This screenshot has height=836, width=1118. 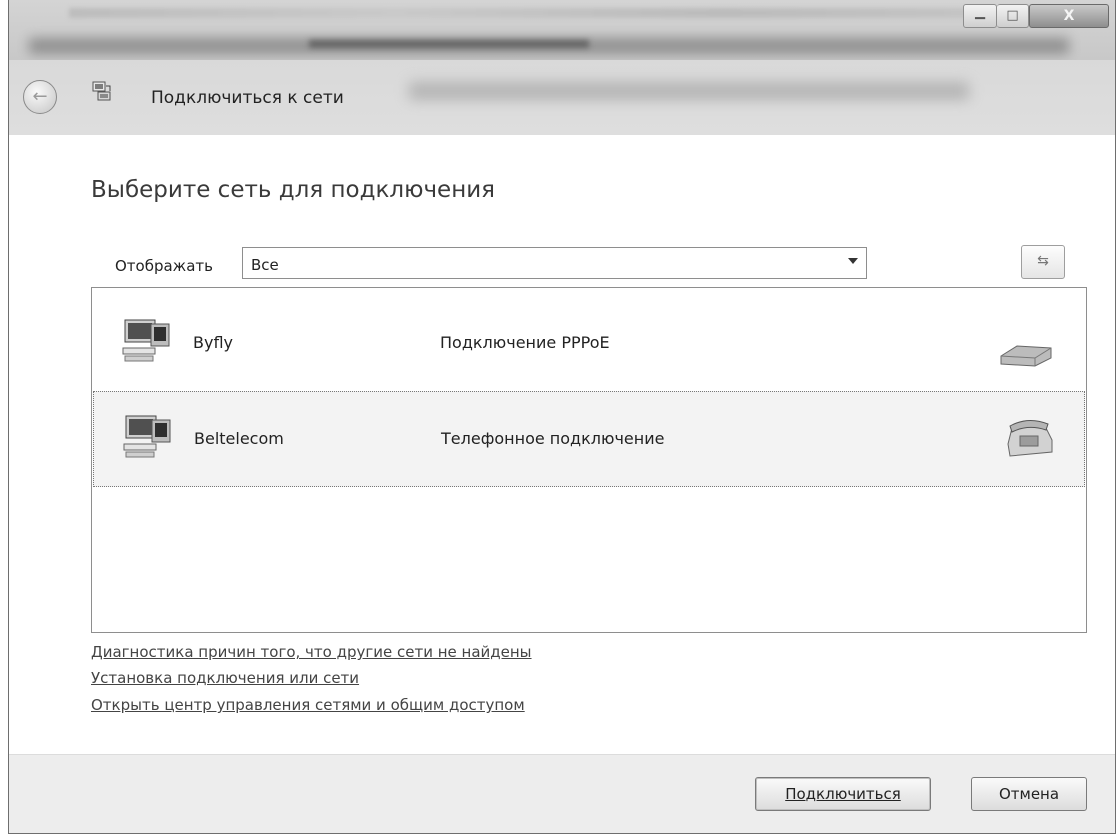 I want to click on network-connect-icon, so click(x=101, y=91).